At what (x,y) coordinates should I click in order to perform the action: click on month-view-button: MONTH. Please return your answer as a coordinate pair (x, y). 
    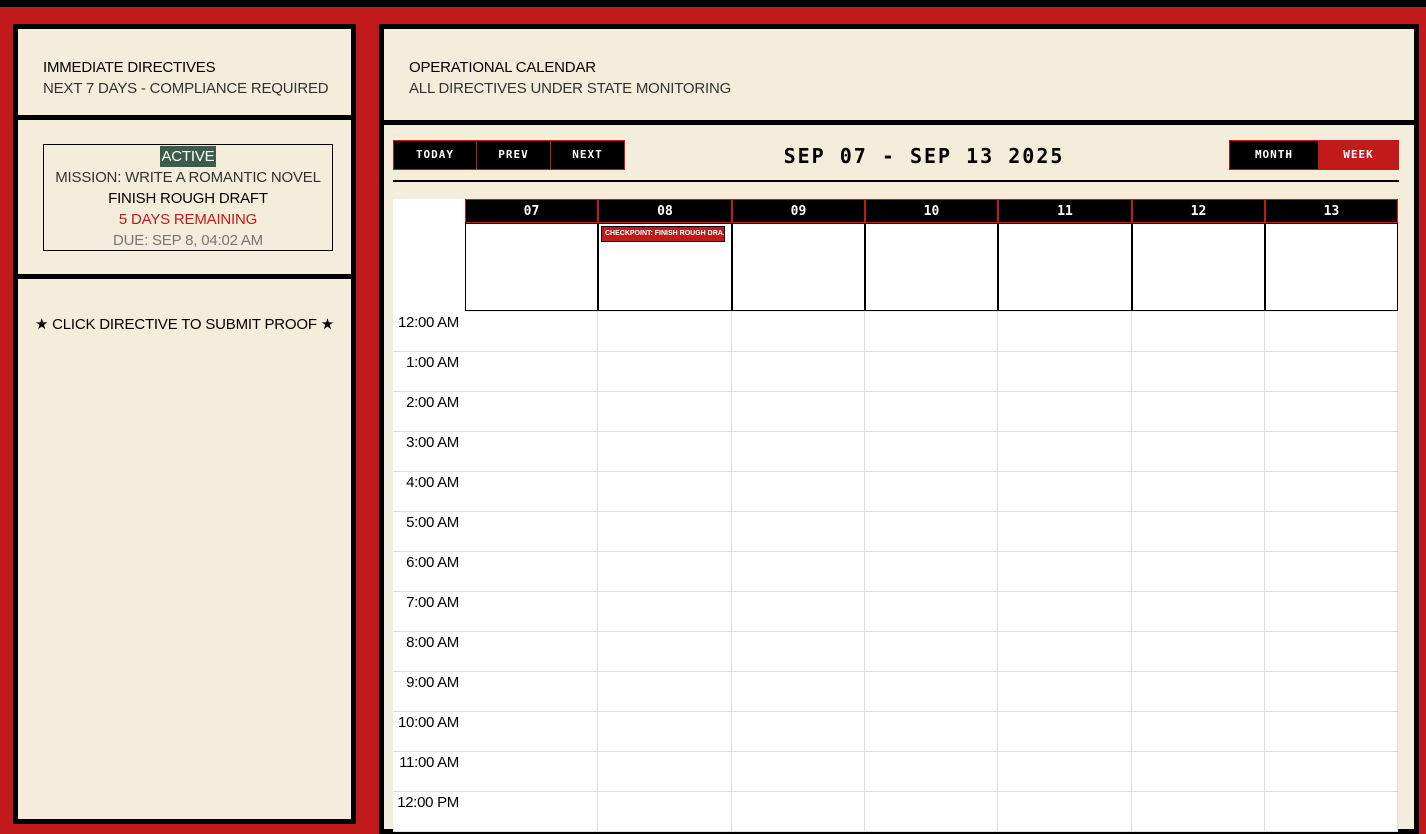
    Looking at the image, I should click on (1274, 155).